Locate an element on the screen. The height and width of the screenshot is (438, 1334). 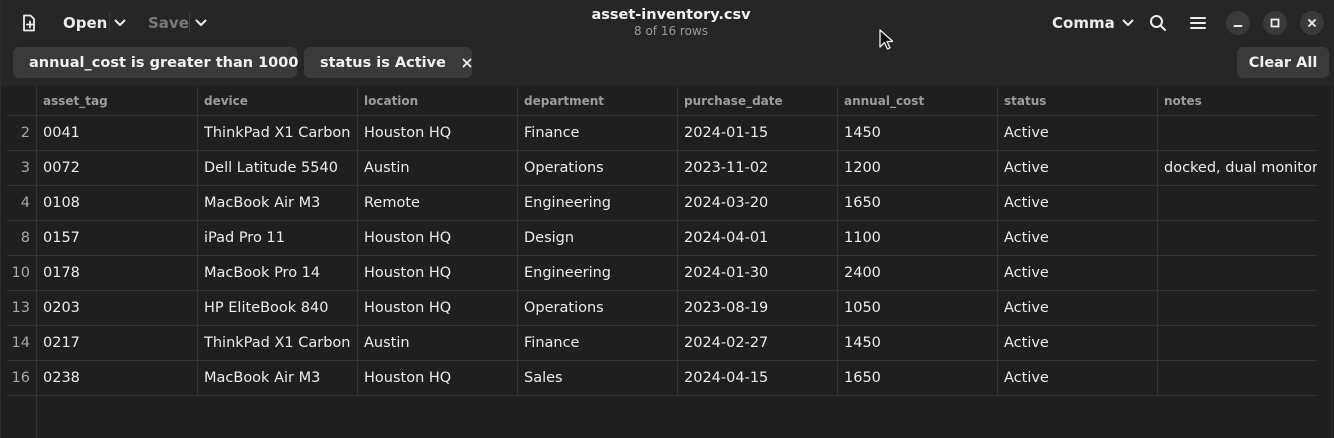
column-header: annual_cost is located at coordinates (917, 101).